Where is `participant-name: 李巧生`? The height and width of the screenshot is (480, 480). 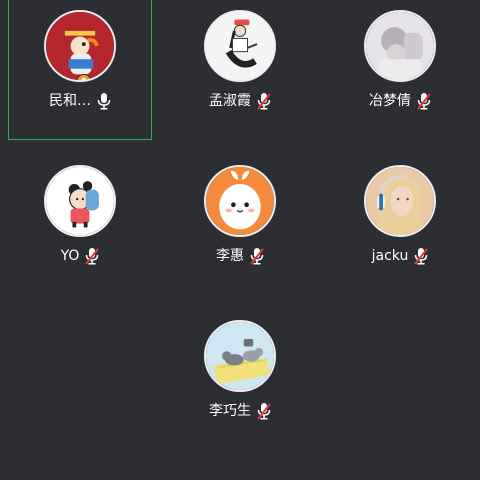
participant-name: 李巧生 is located at coordinates (230, 411).